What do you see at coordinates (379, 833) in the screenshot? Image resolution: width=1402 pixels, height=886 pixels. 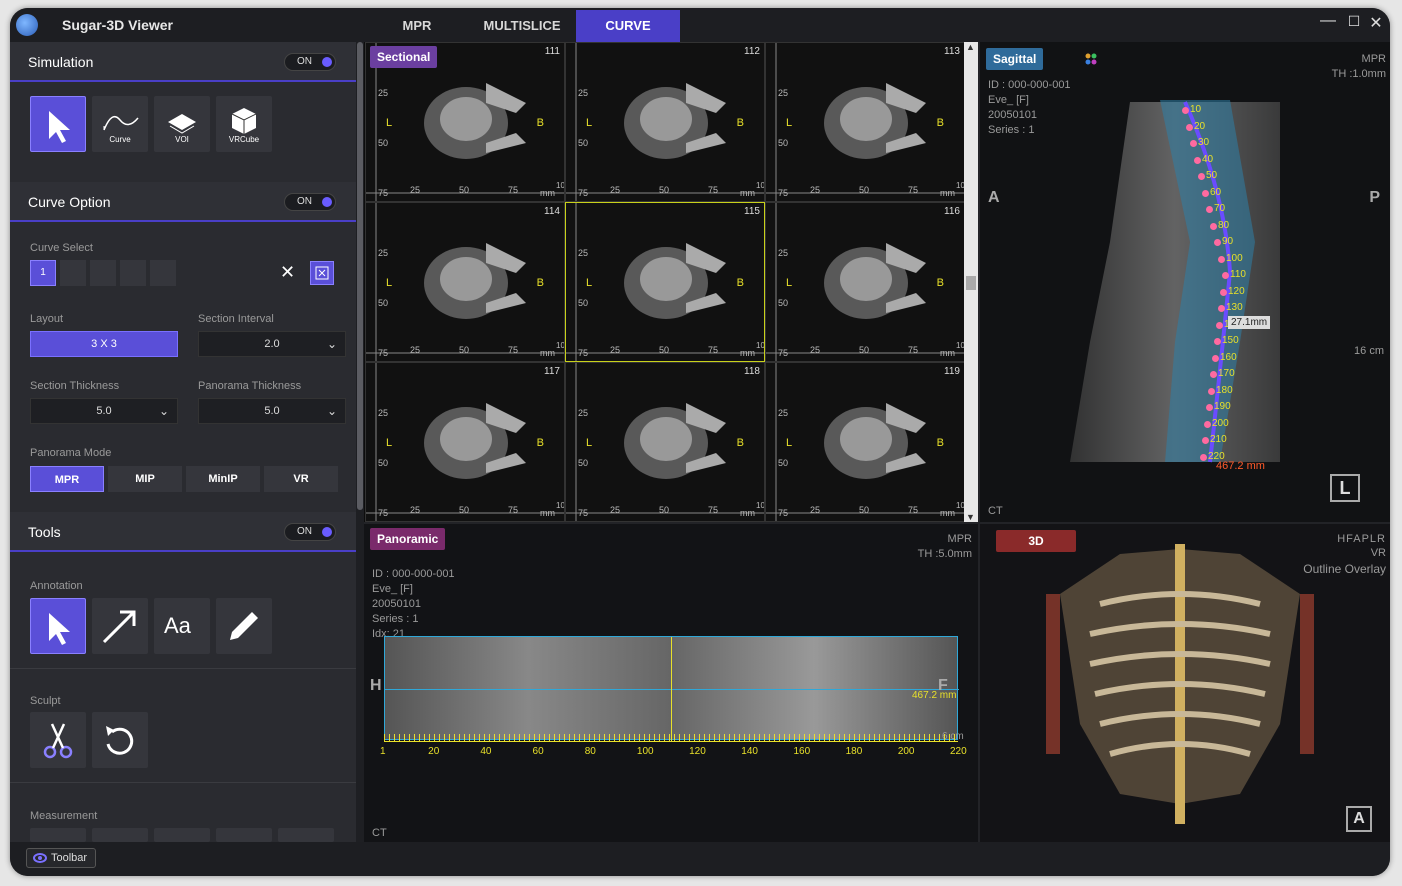 I see `panoramic-modality: CT` at bounding box center [379, 833].